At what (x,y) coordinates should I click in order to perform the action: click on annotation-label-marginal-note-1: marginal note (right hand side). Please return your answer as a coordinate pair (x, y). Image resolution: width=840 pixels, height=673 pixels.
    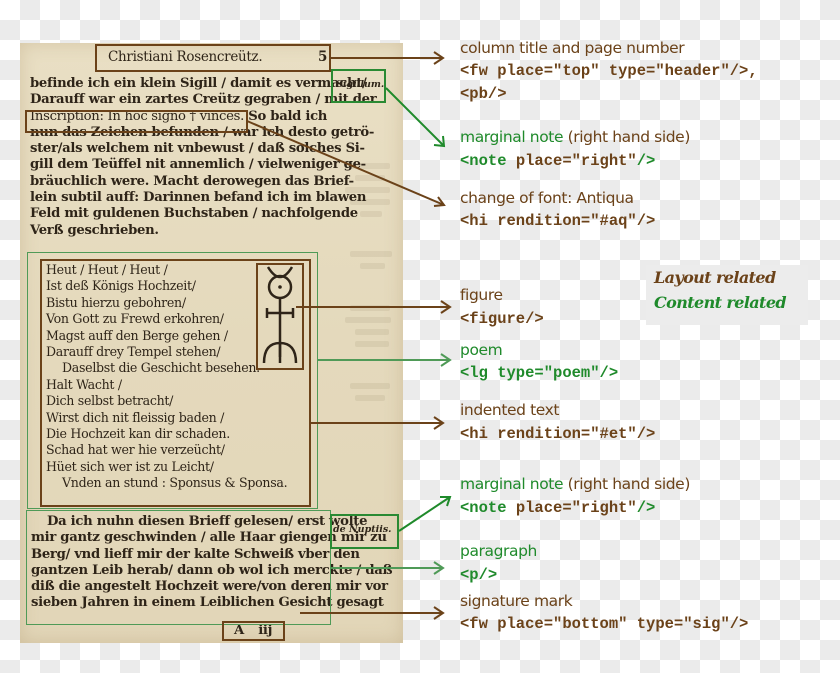
    Looking at the image, I should click on (575, 137).